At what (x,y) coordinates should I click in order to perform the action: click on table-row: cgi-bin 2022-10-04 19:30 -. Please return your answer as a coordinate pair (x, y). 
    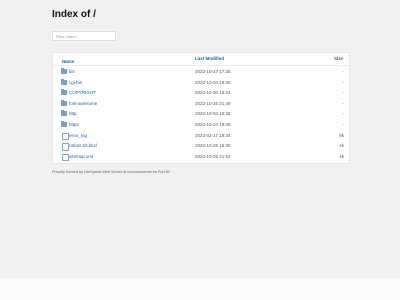
    Looking at the image, I should click on (201, 83).